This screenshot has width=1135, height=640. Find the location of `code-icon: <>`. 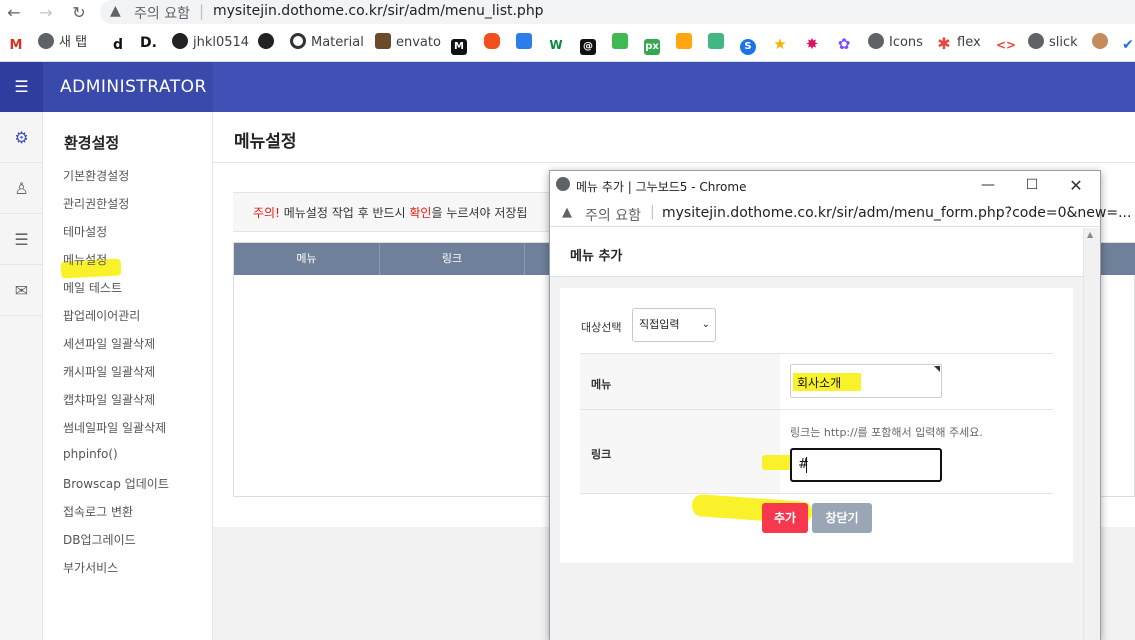

code-icon: <> is located at coordinates (1006, 43).